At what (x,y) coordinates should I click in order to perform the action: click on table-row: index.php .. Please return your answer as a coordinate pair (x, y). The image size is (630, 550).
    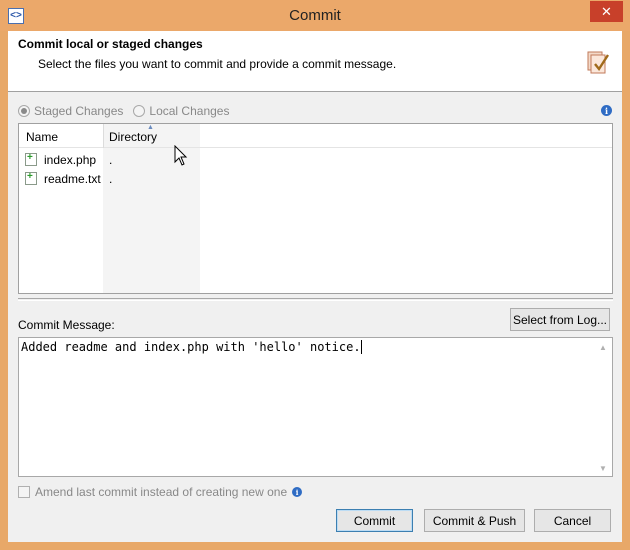
    Looking at the image, I should click on (315, 159).